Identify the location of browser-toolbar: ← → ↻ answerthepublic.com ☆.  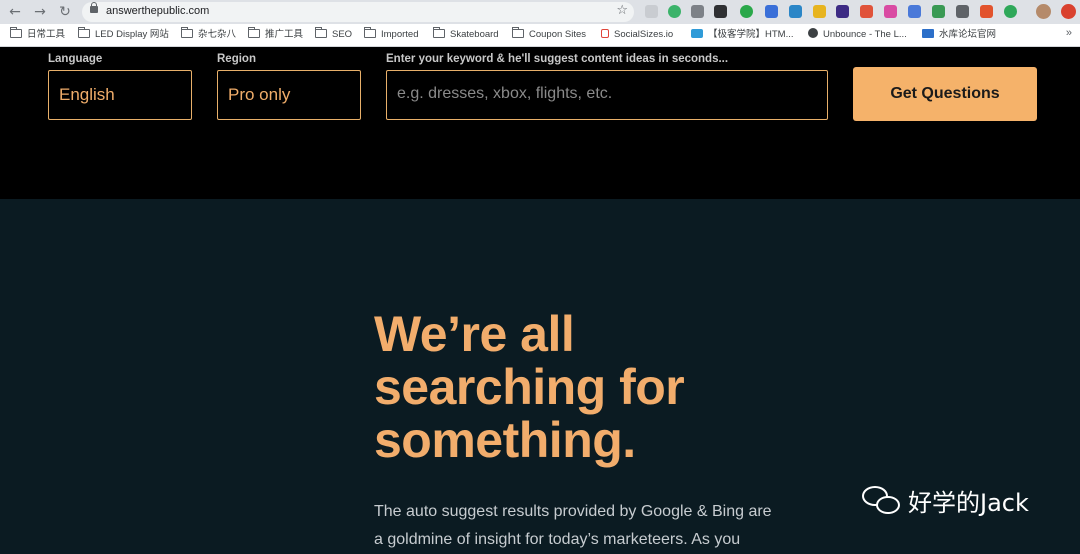
(540, 12).